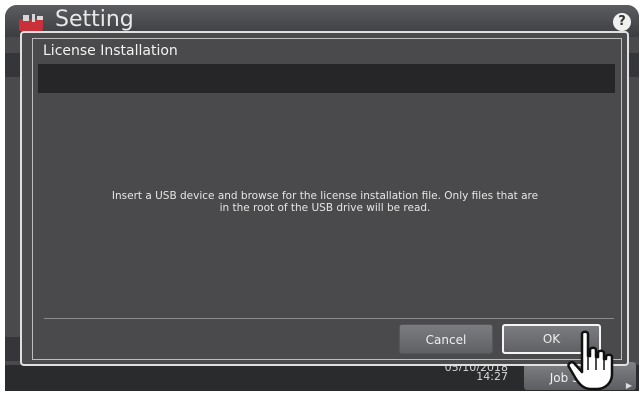  I want to click on arrow-right-icon: ▶, so click(628, 385).